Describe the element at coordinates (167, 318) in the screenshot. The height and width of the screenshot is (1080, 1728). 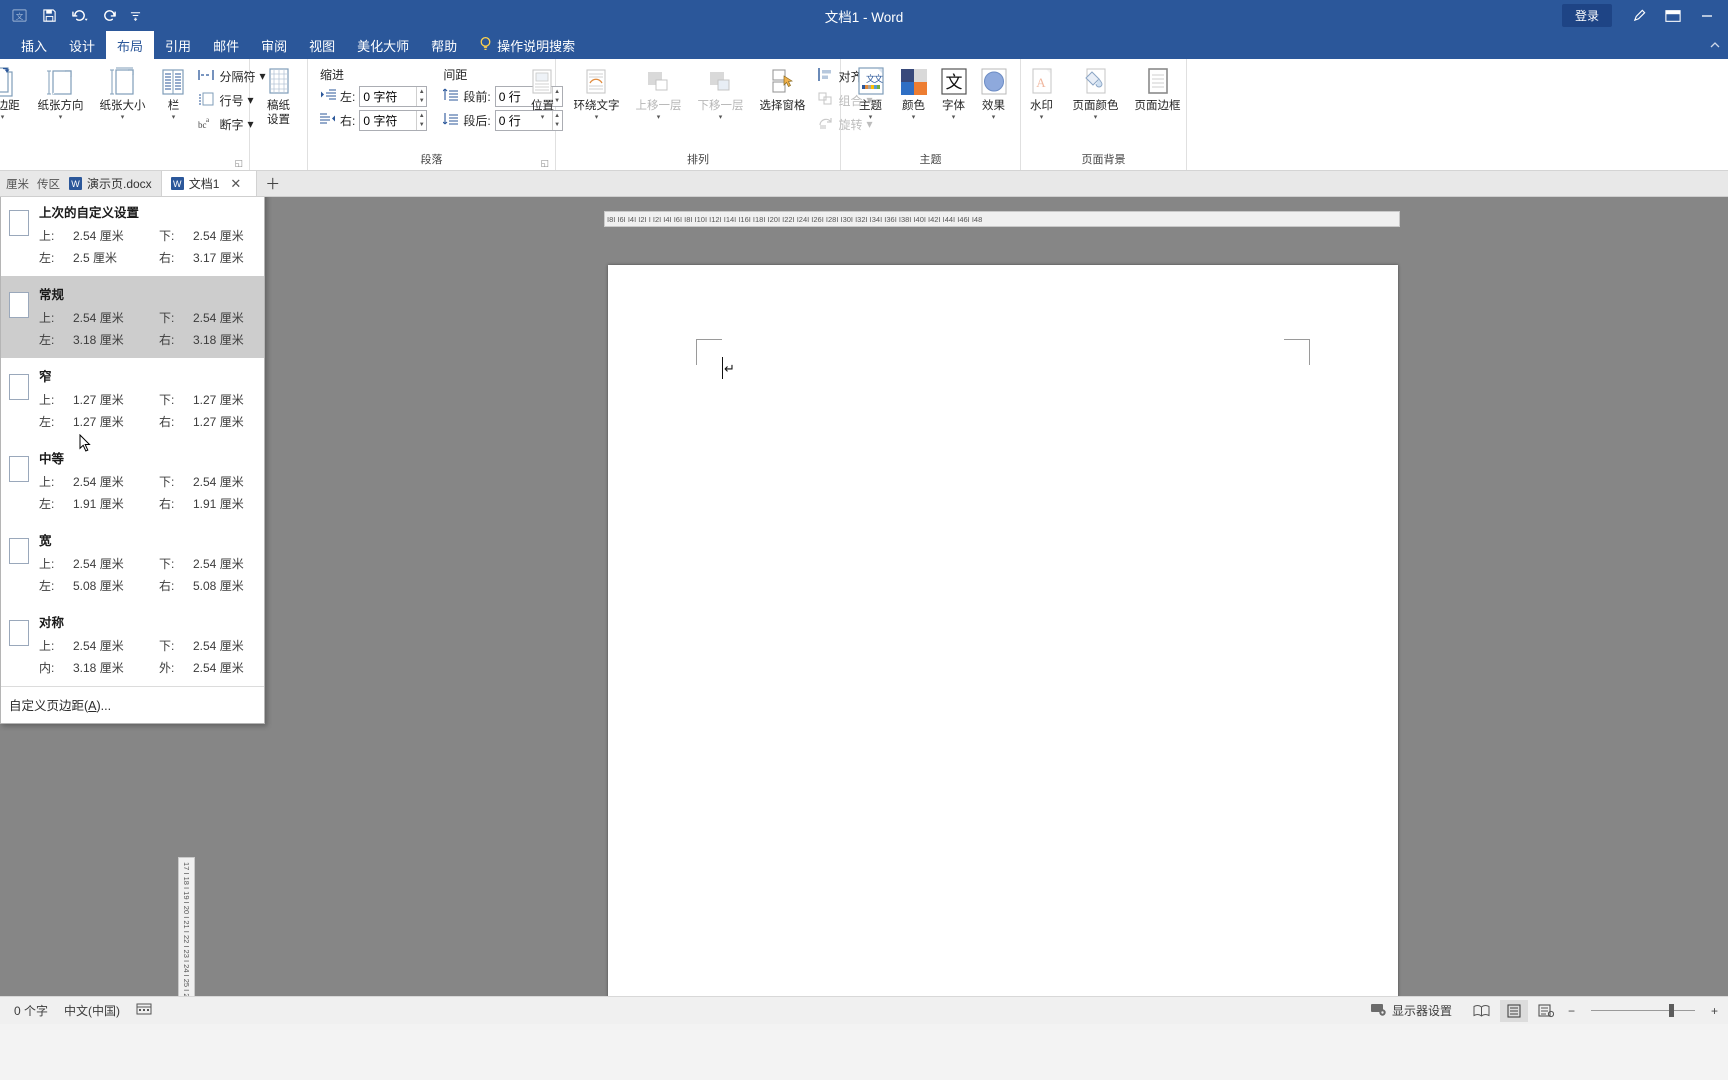
I see `margin-key: 下:` at that location.